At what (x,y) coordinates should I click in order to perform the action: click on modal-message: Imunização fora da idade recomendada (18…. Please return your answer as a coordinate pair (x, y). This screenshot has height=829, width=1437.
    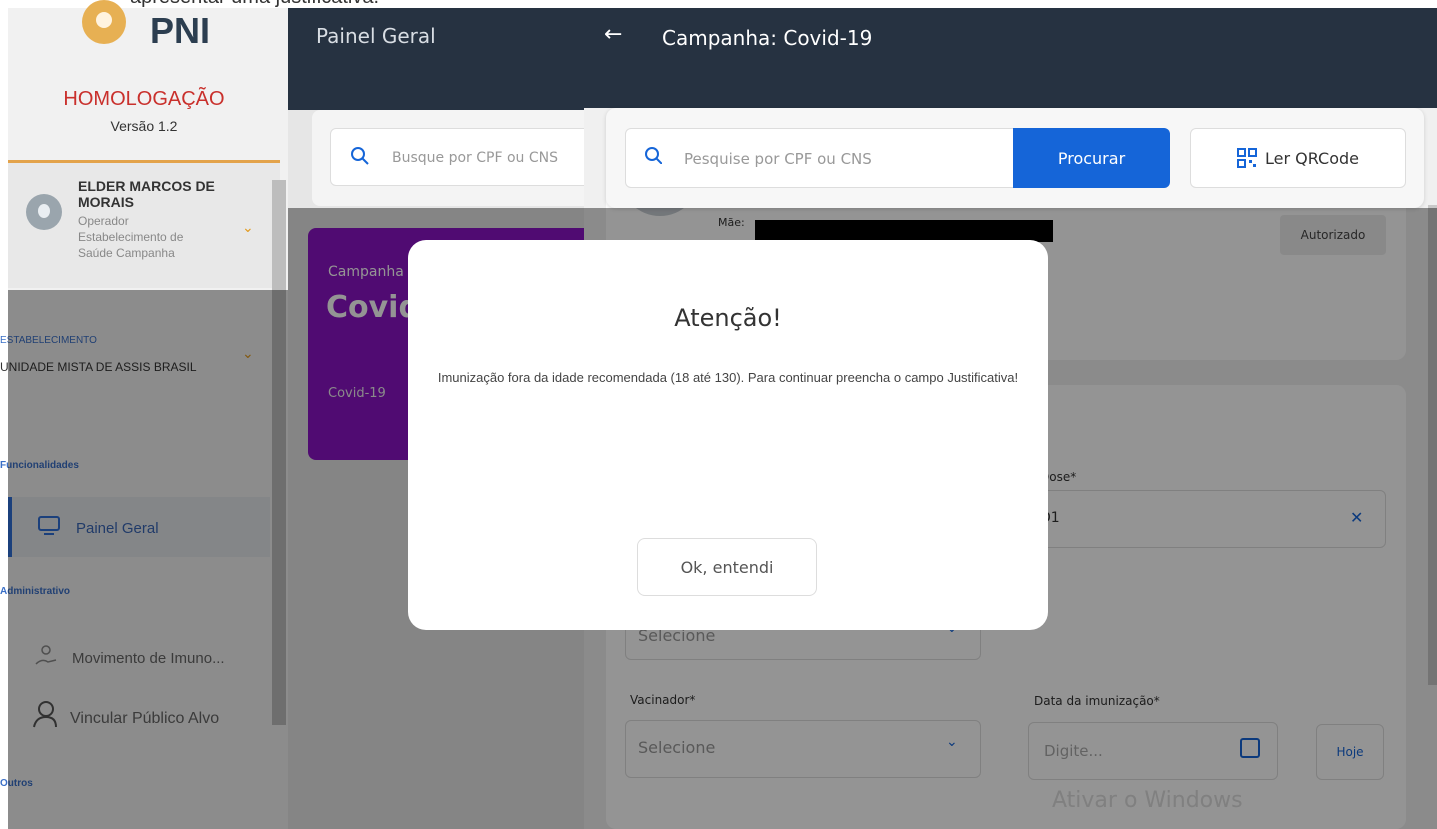
    Looking at the image, I should click on (728, 377).